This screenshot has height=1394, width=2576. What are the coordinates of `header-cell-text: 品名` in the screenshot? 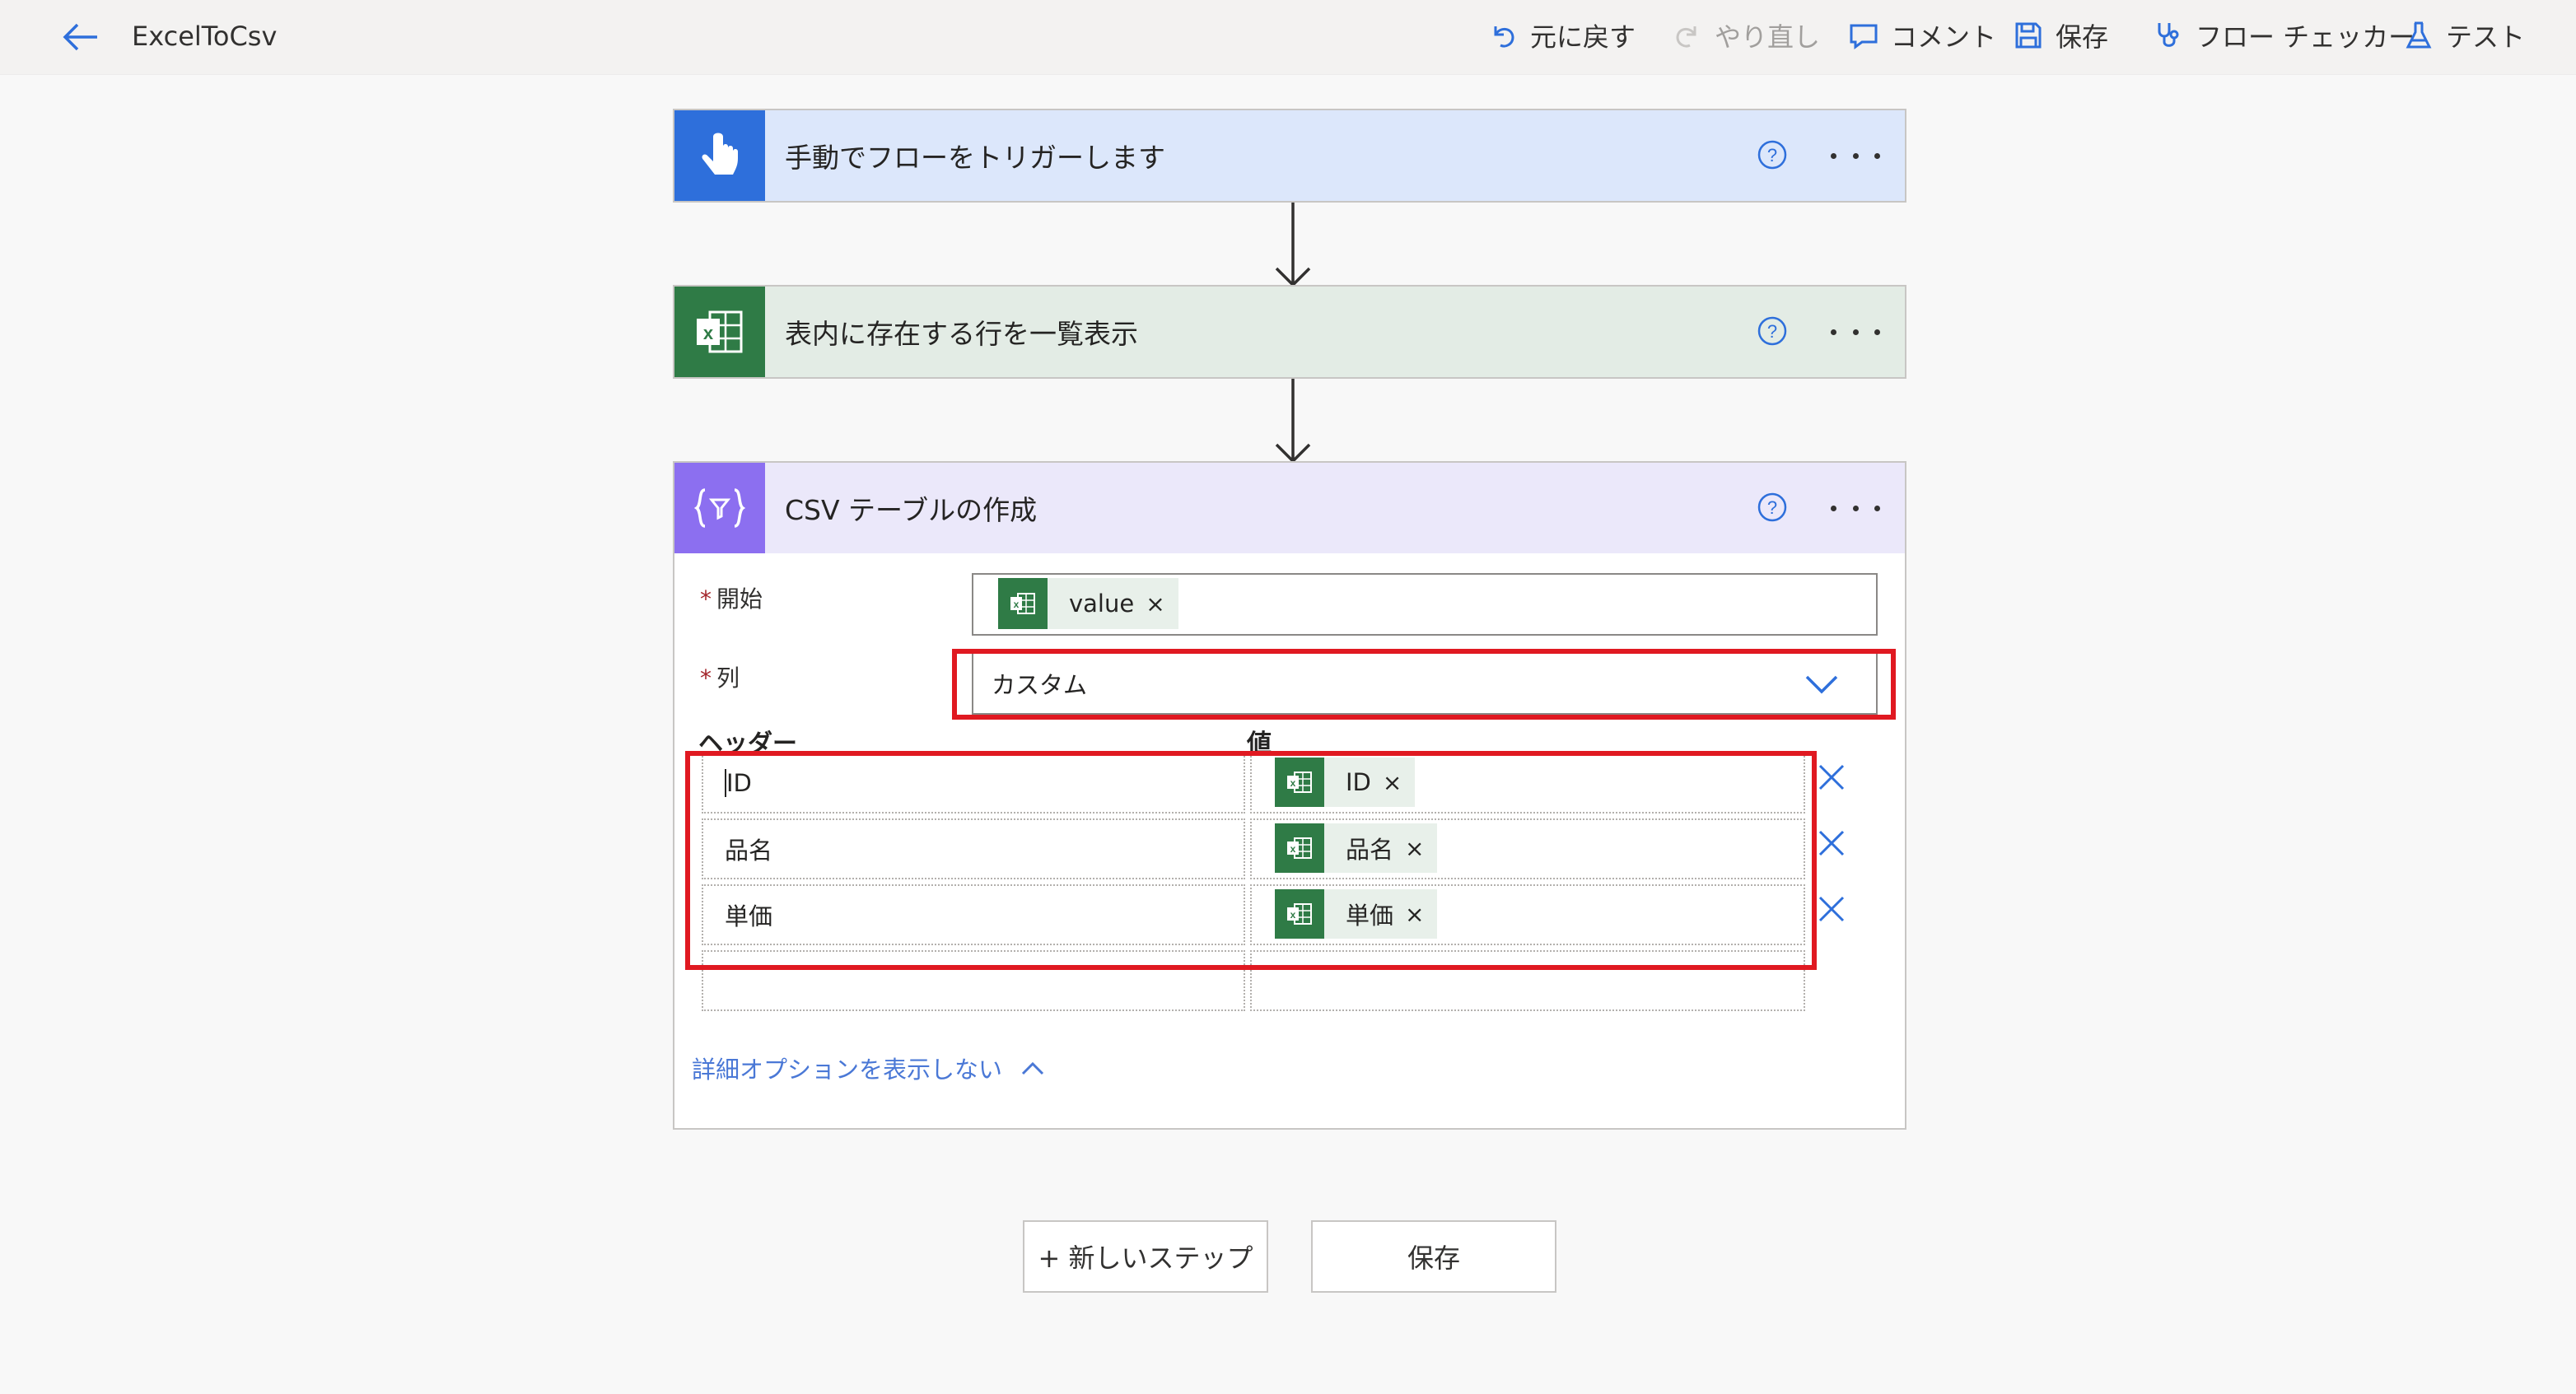 It's located at (749, 851).